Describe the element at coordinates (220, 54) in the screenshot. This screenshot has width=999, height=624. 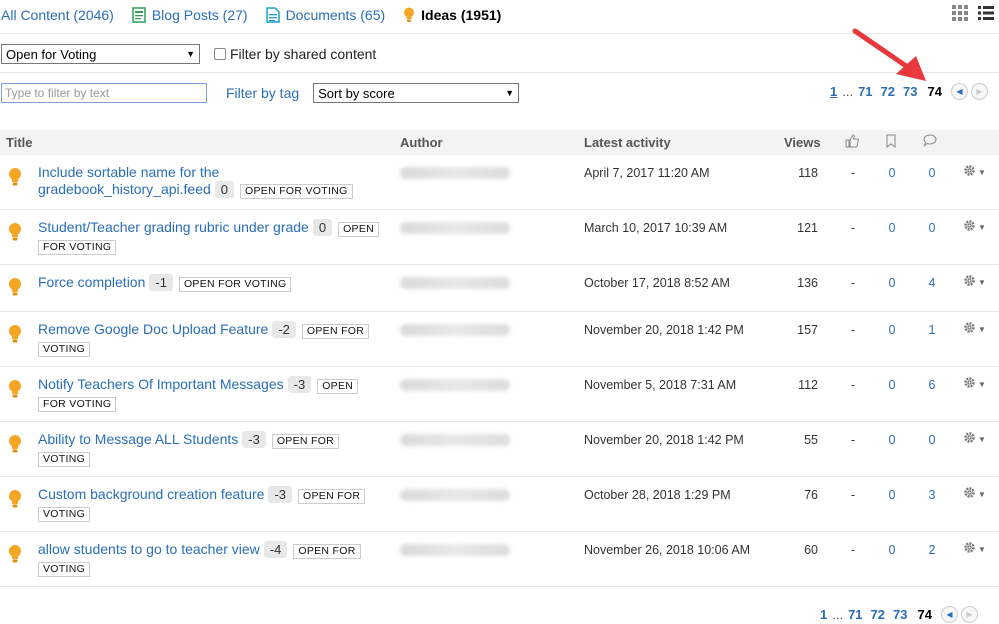
I see `checkbox-box` at that location.